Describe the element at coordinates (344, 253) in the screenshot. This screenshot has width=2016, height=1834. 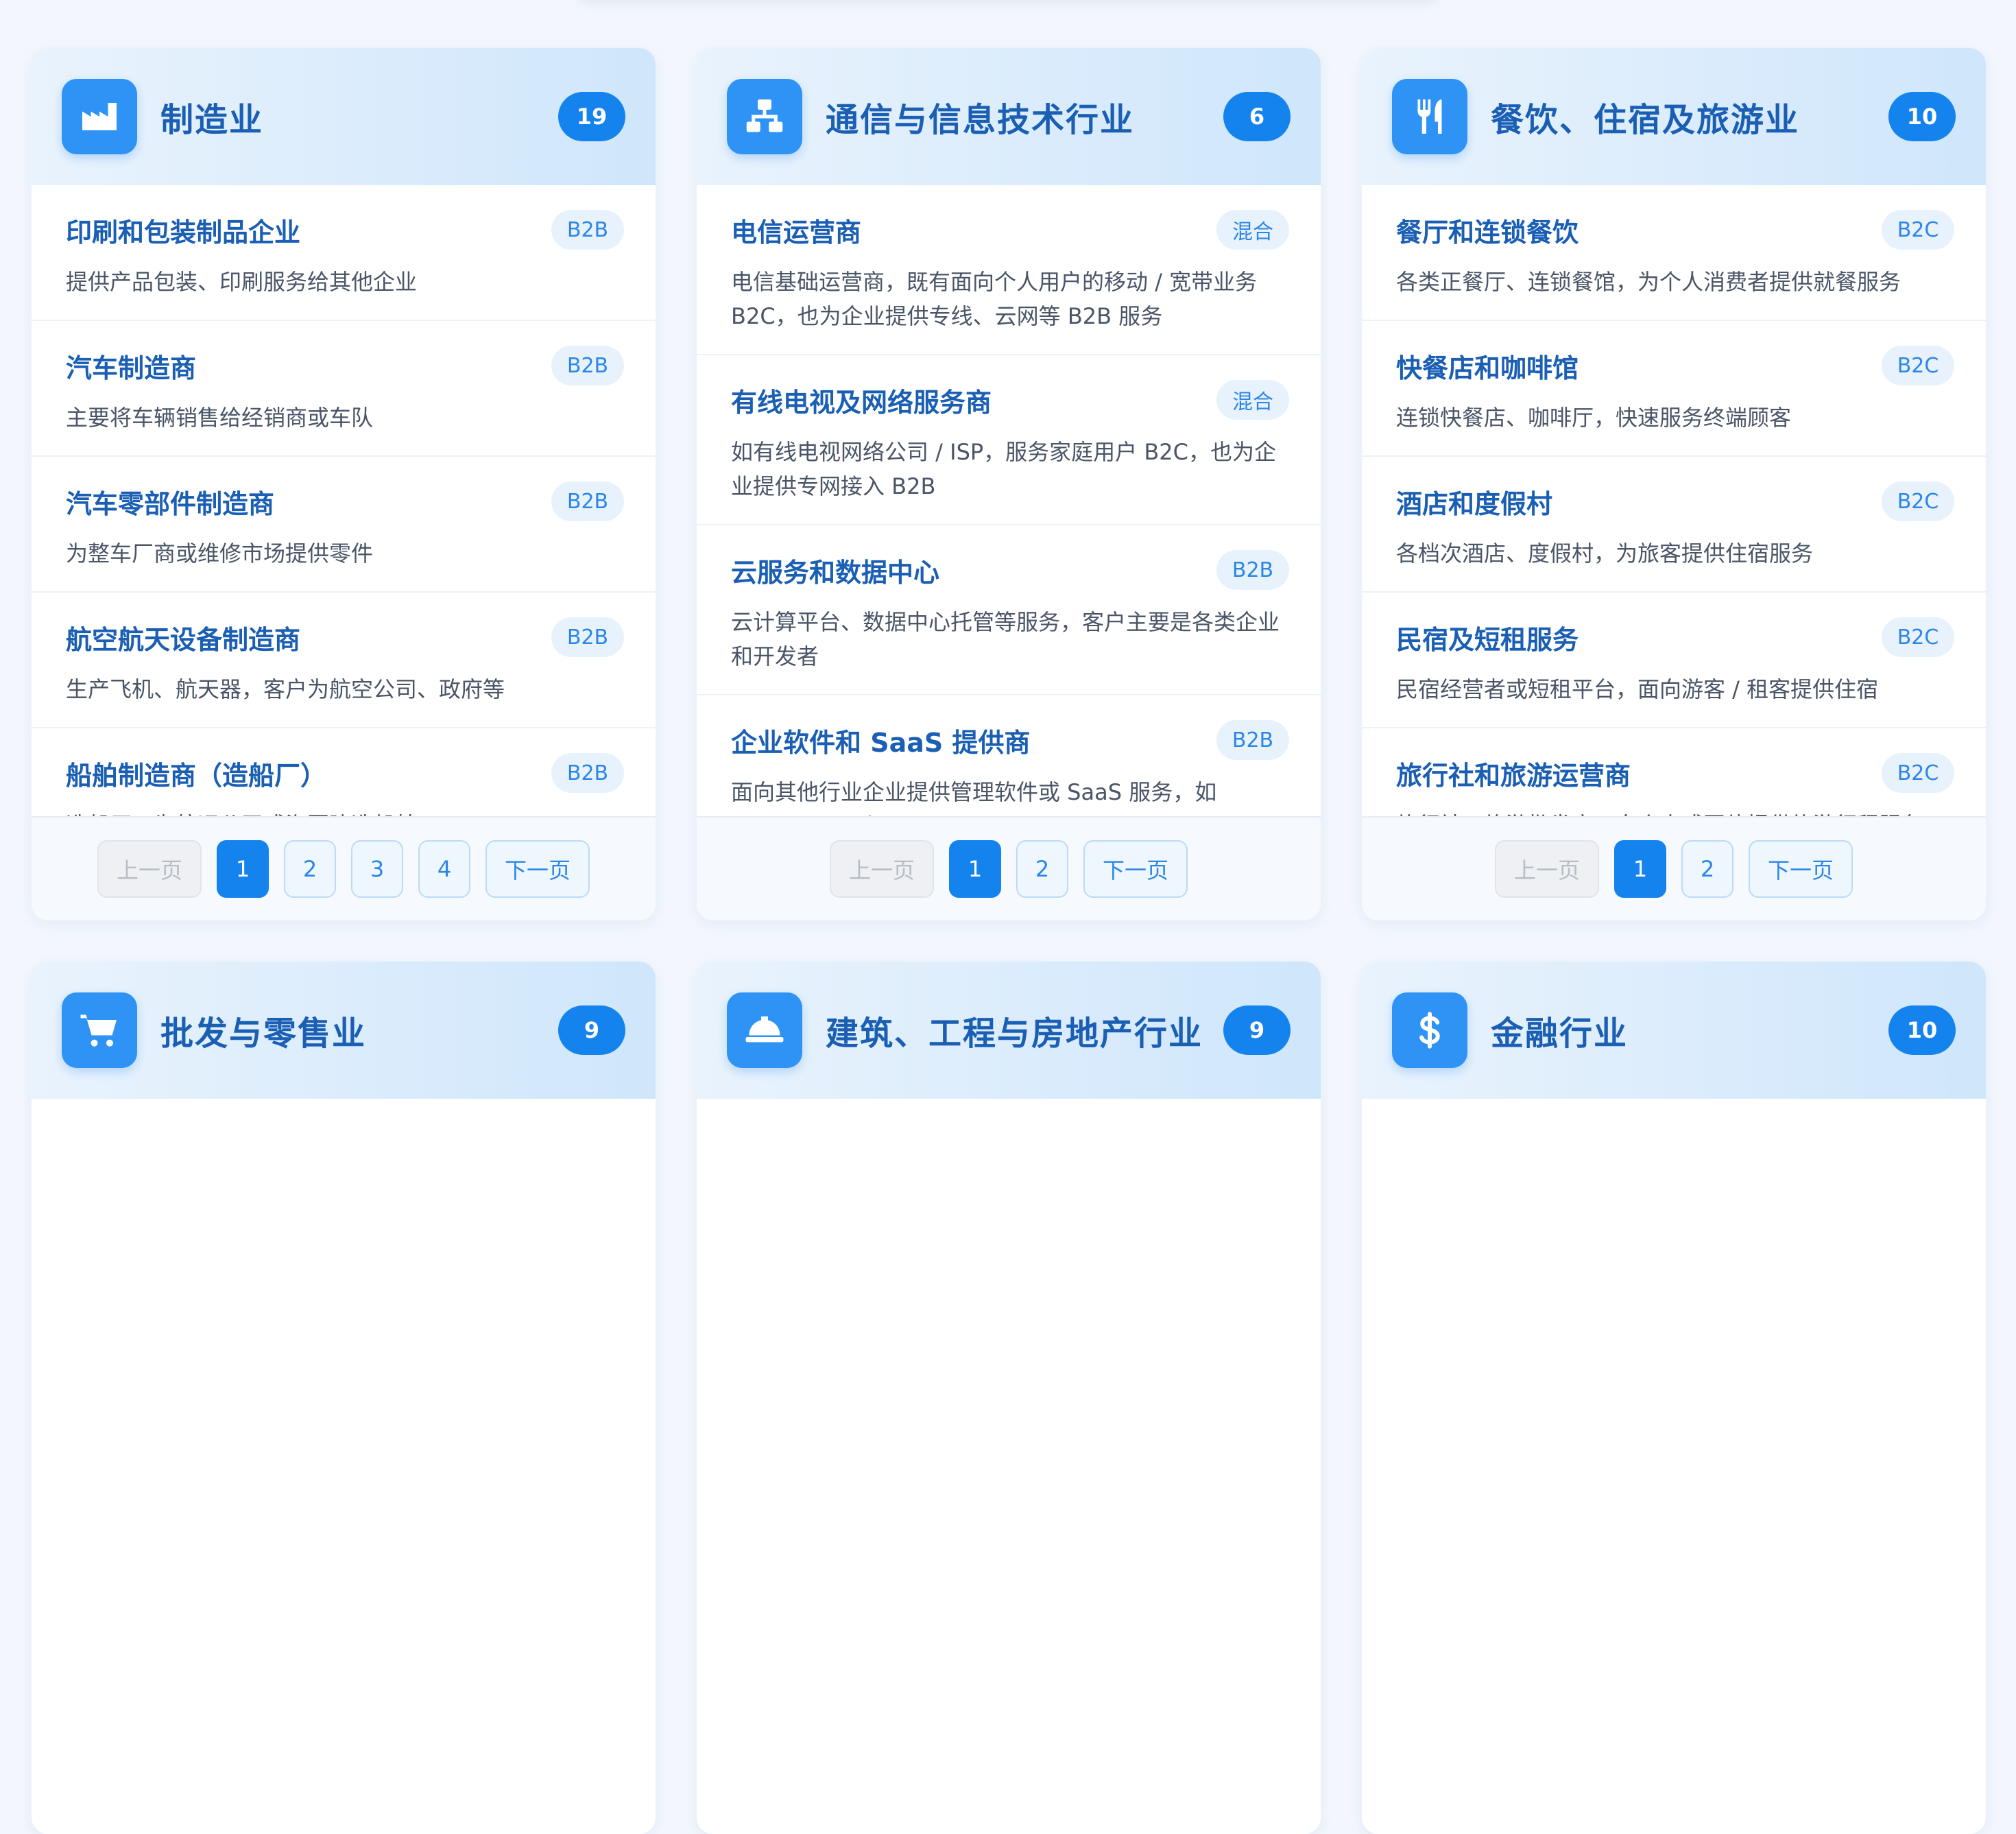
I see `list-item: 印刷和包装制品企业 B2B 提供产品包装、印刷服务给其他企业` at that location.